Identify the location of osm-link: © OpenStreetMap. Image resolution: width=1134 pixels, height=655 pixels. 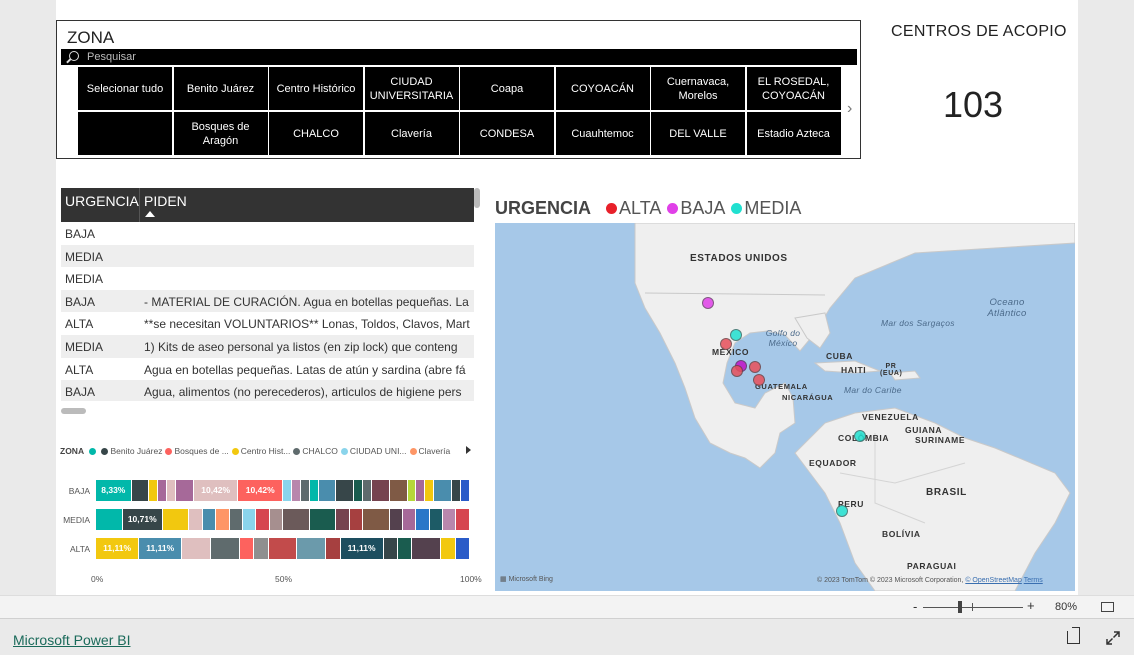
(993, 580).